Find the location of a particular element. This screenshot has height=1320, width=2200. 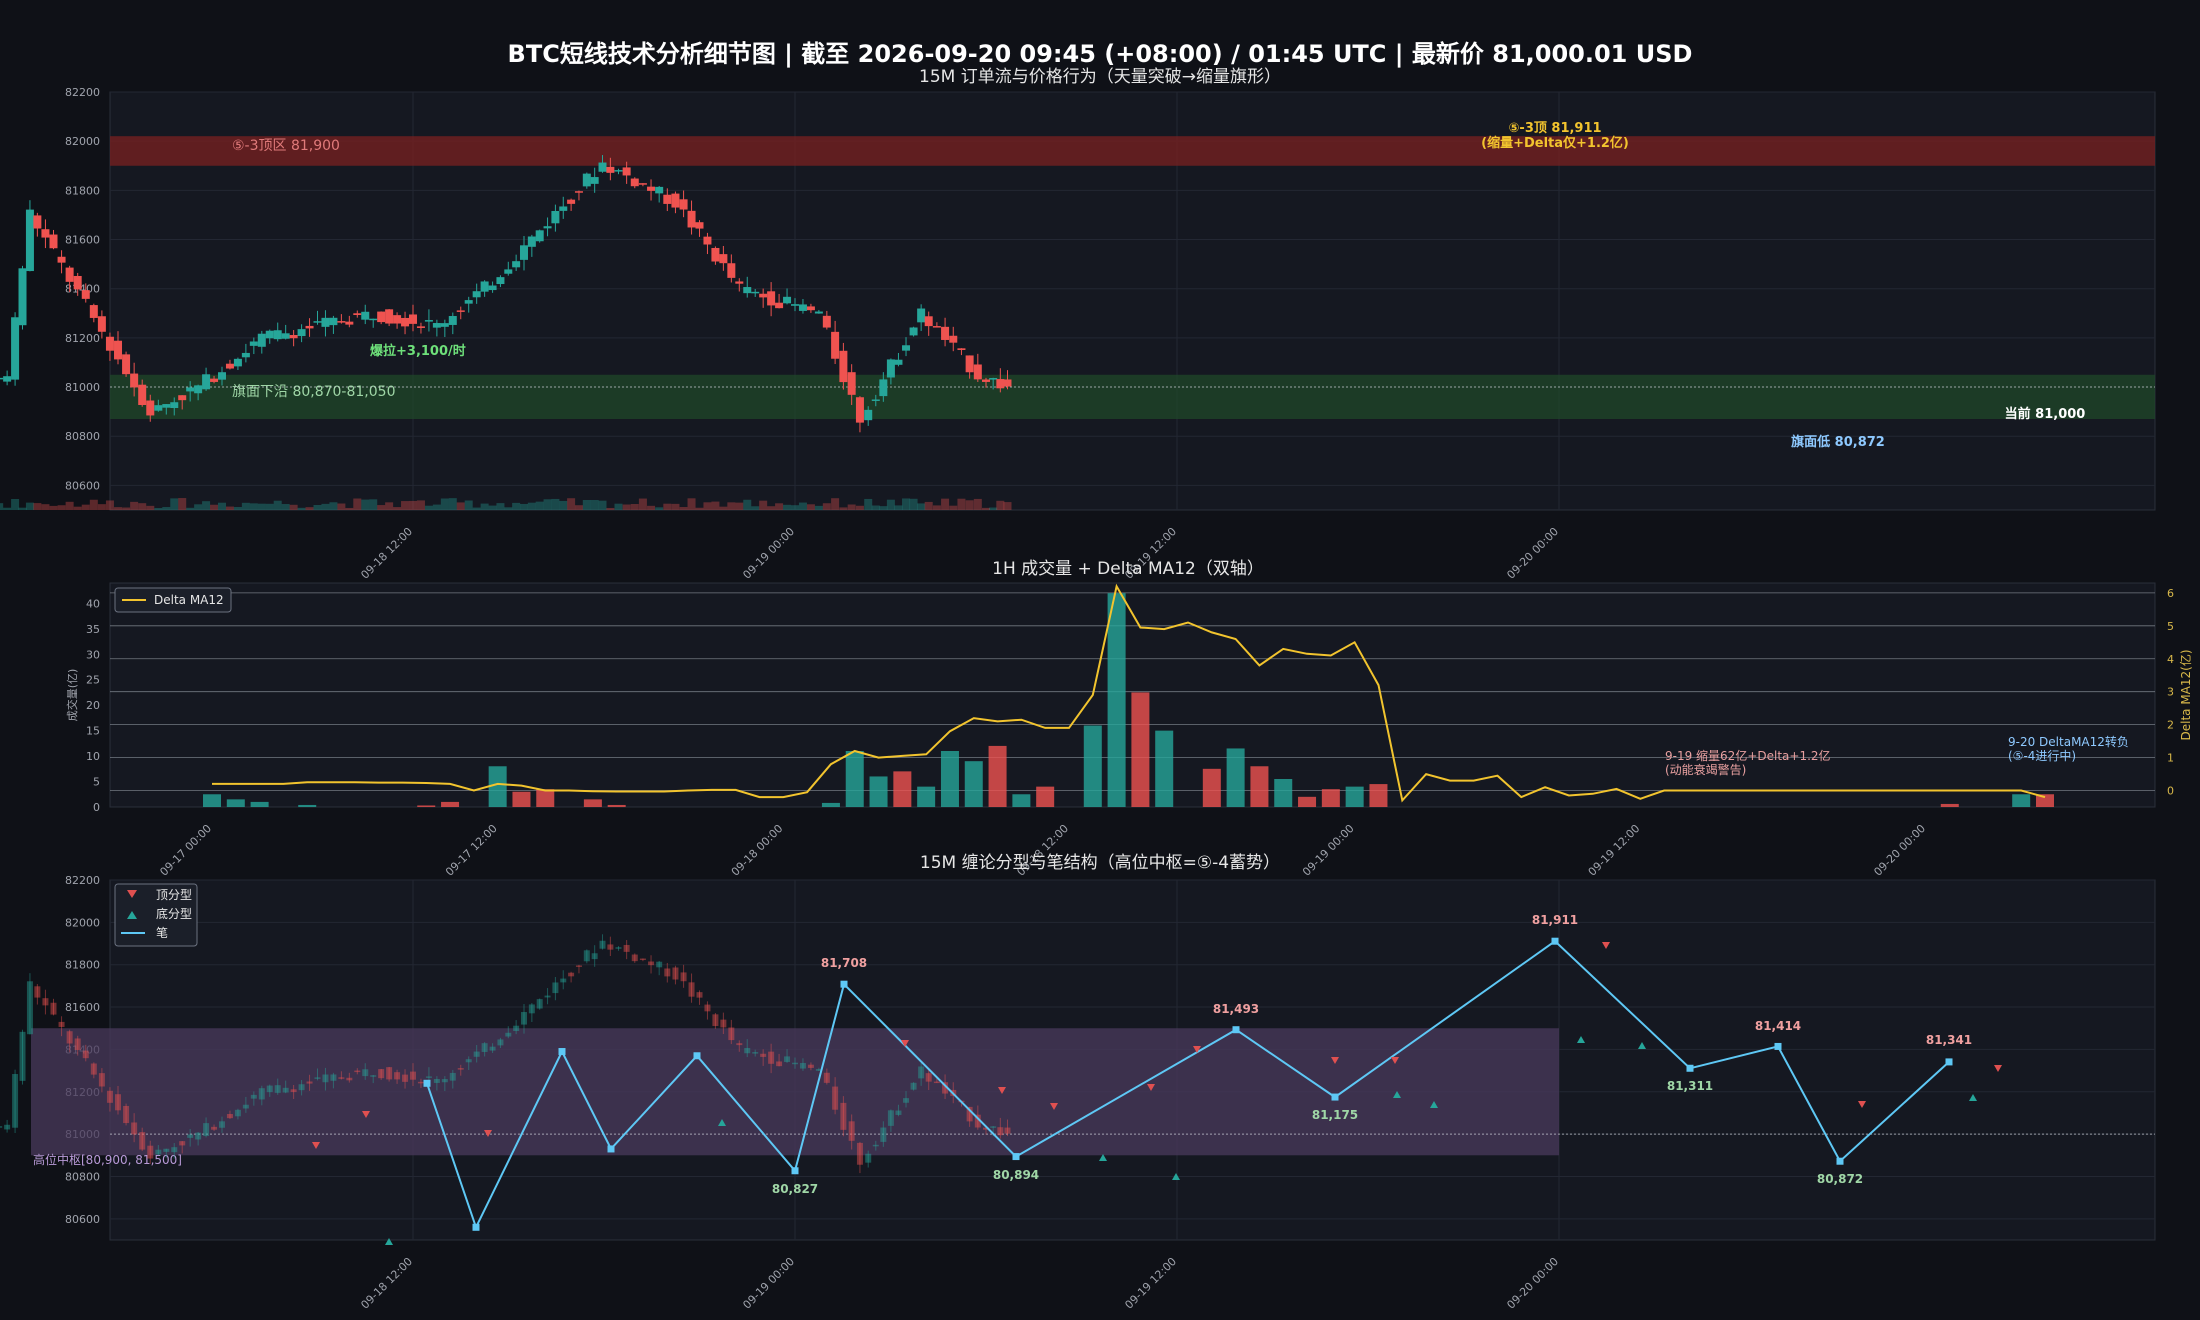

panel1-x-tick: 09-20 00:00 is located at coordinates (1532, 553).